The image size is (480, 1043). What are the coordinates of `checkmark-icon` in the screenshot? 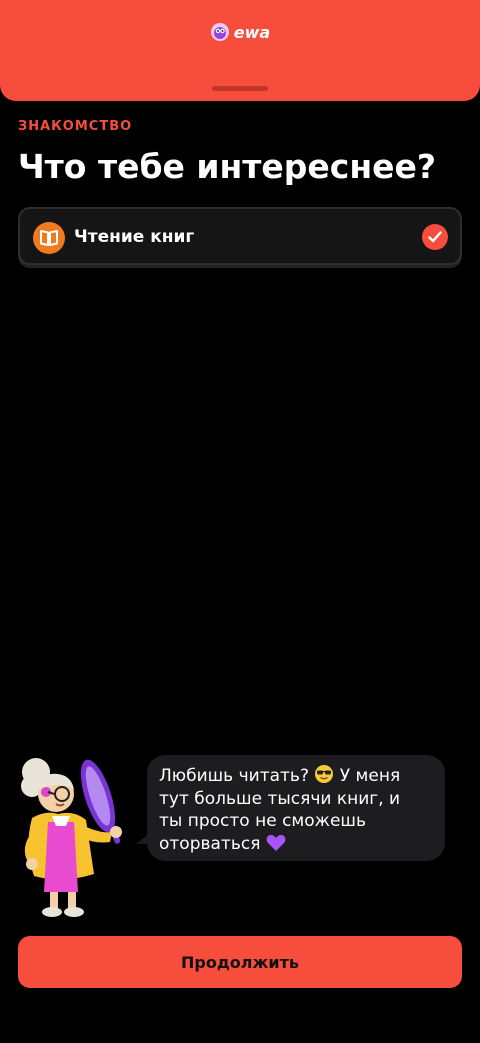 It's located at (435, 237).